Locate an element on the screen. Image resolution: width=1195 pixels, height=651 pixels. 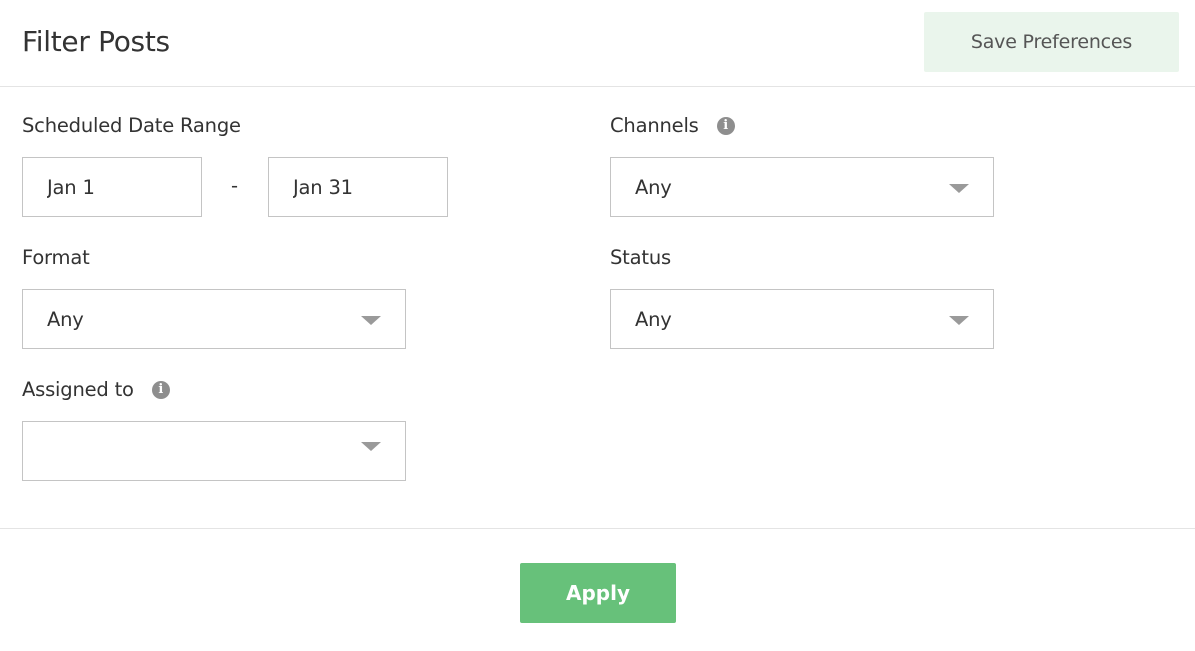
channels-select-value: Any is located at coordinates (653, 187).